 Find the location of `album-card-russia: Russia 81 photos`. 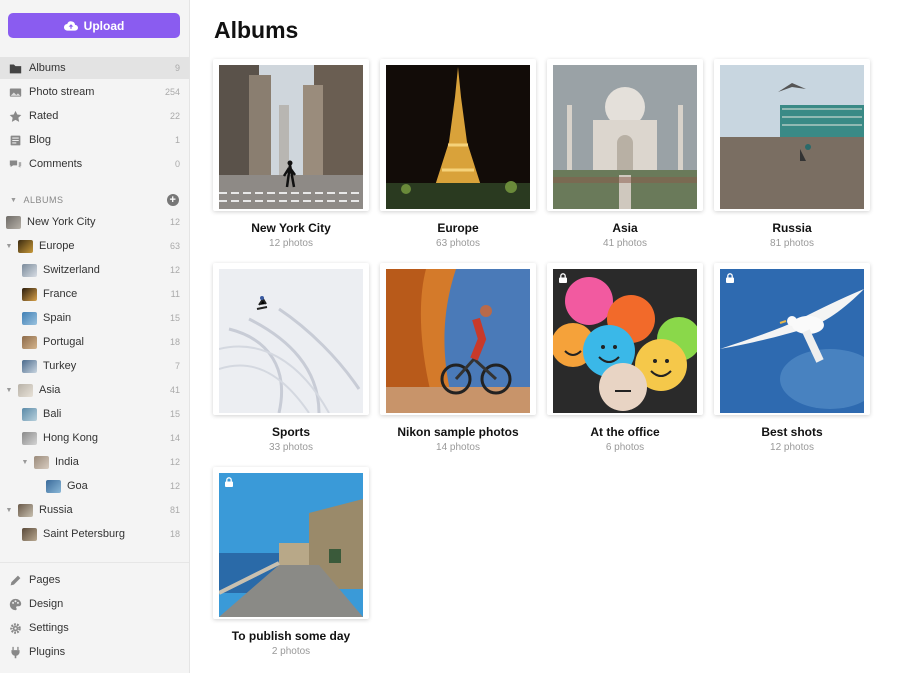

album-card-russia: Russia 81 photos is located at coordinates (792, 154).